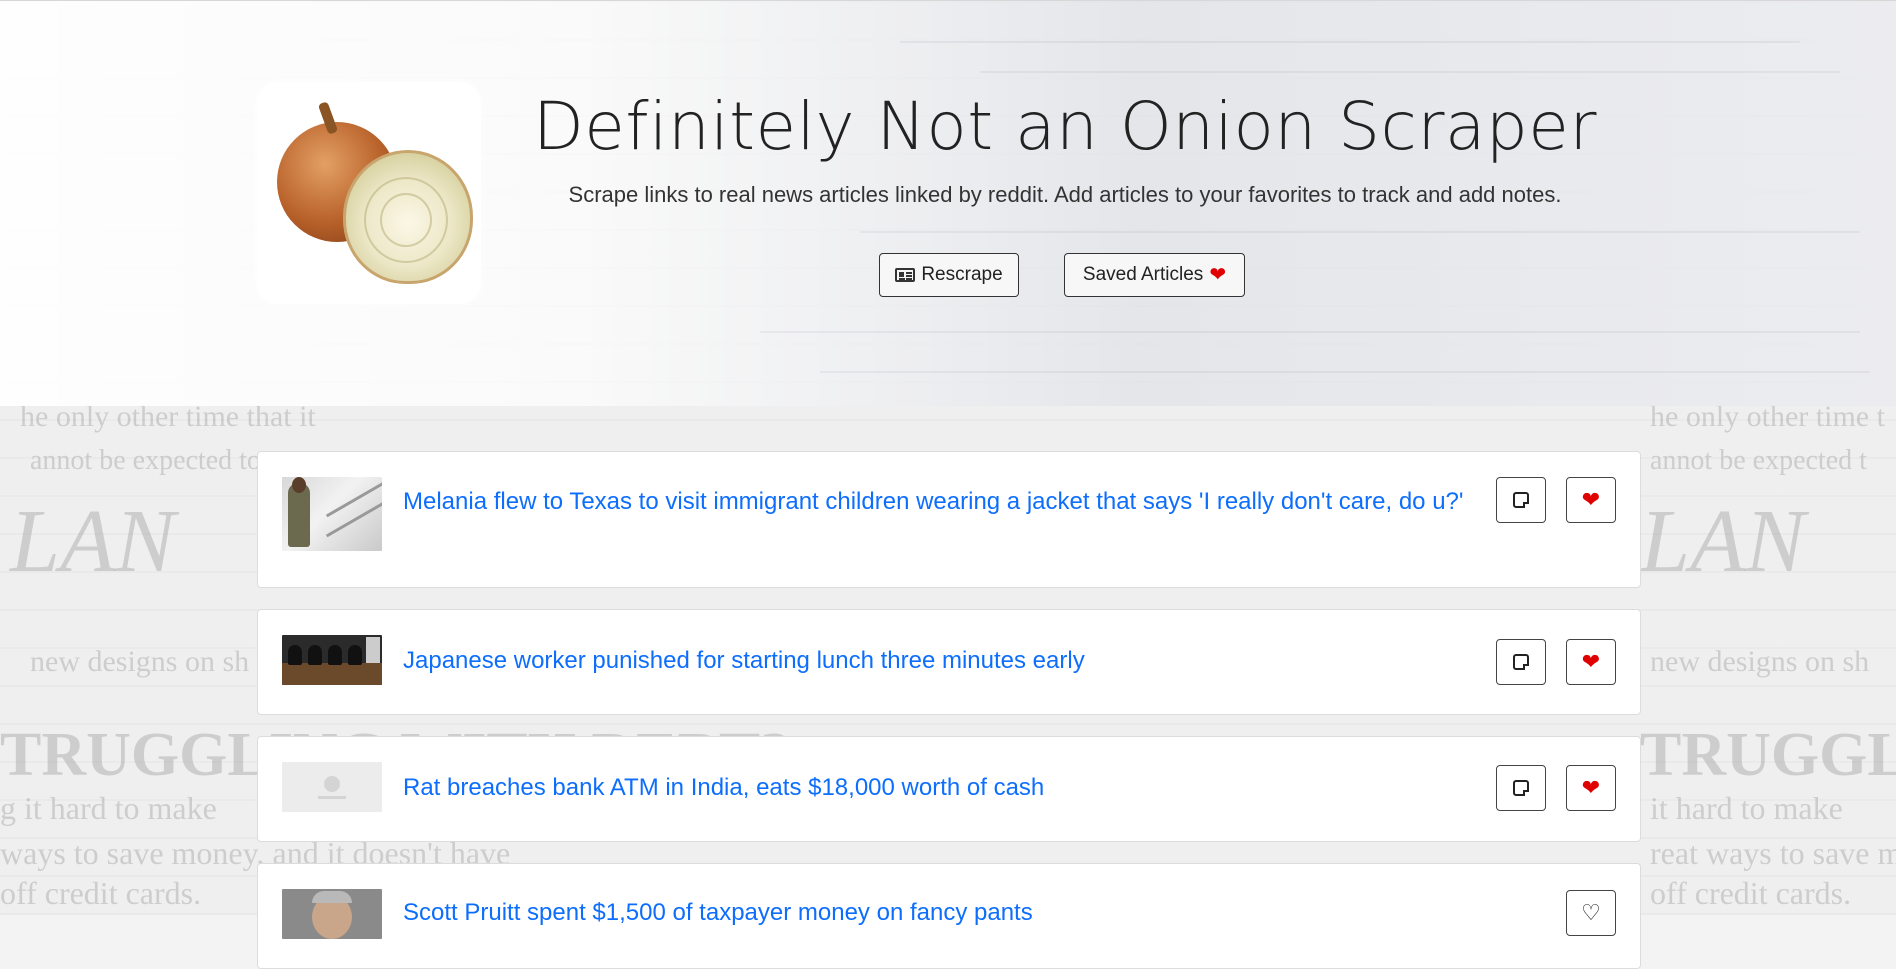 This screenshot has height=969, width=1896. I want to click on rescrape-button: Rescrape, so click(949, 275).